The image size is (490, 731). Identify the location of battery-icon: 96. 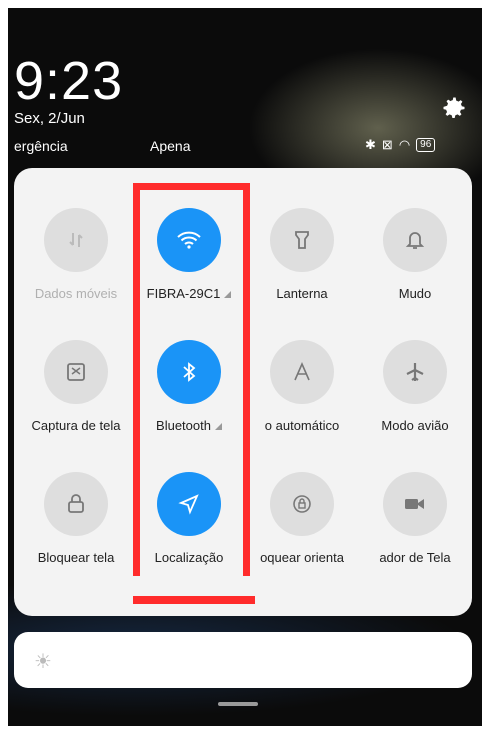
(426, 145).